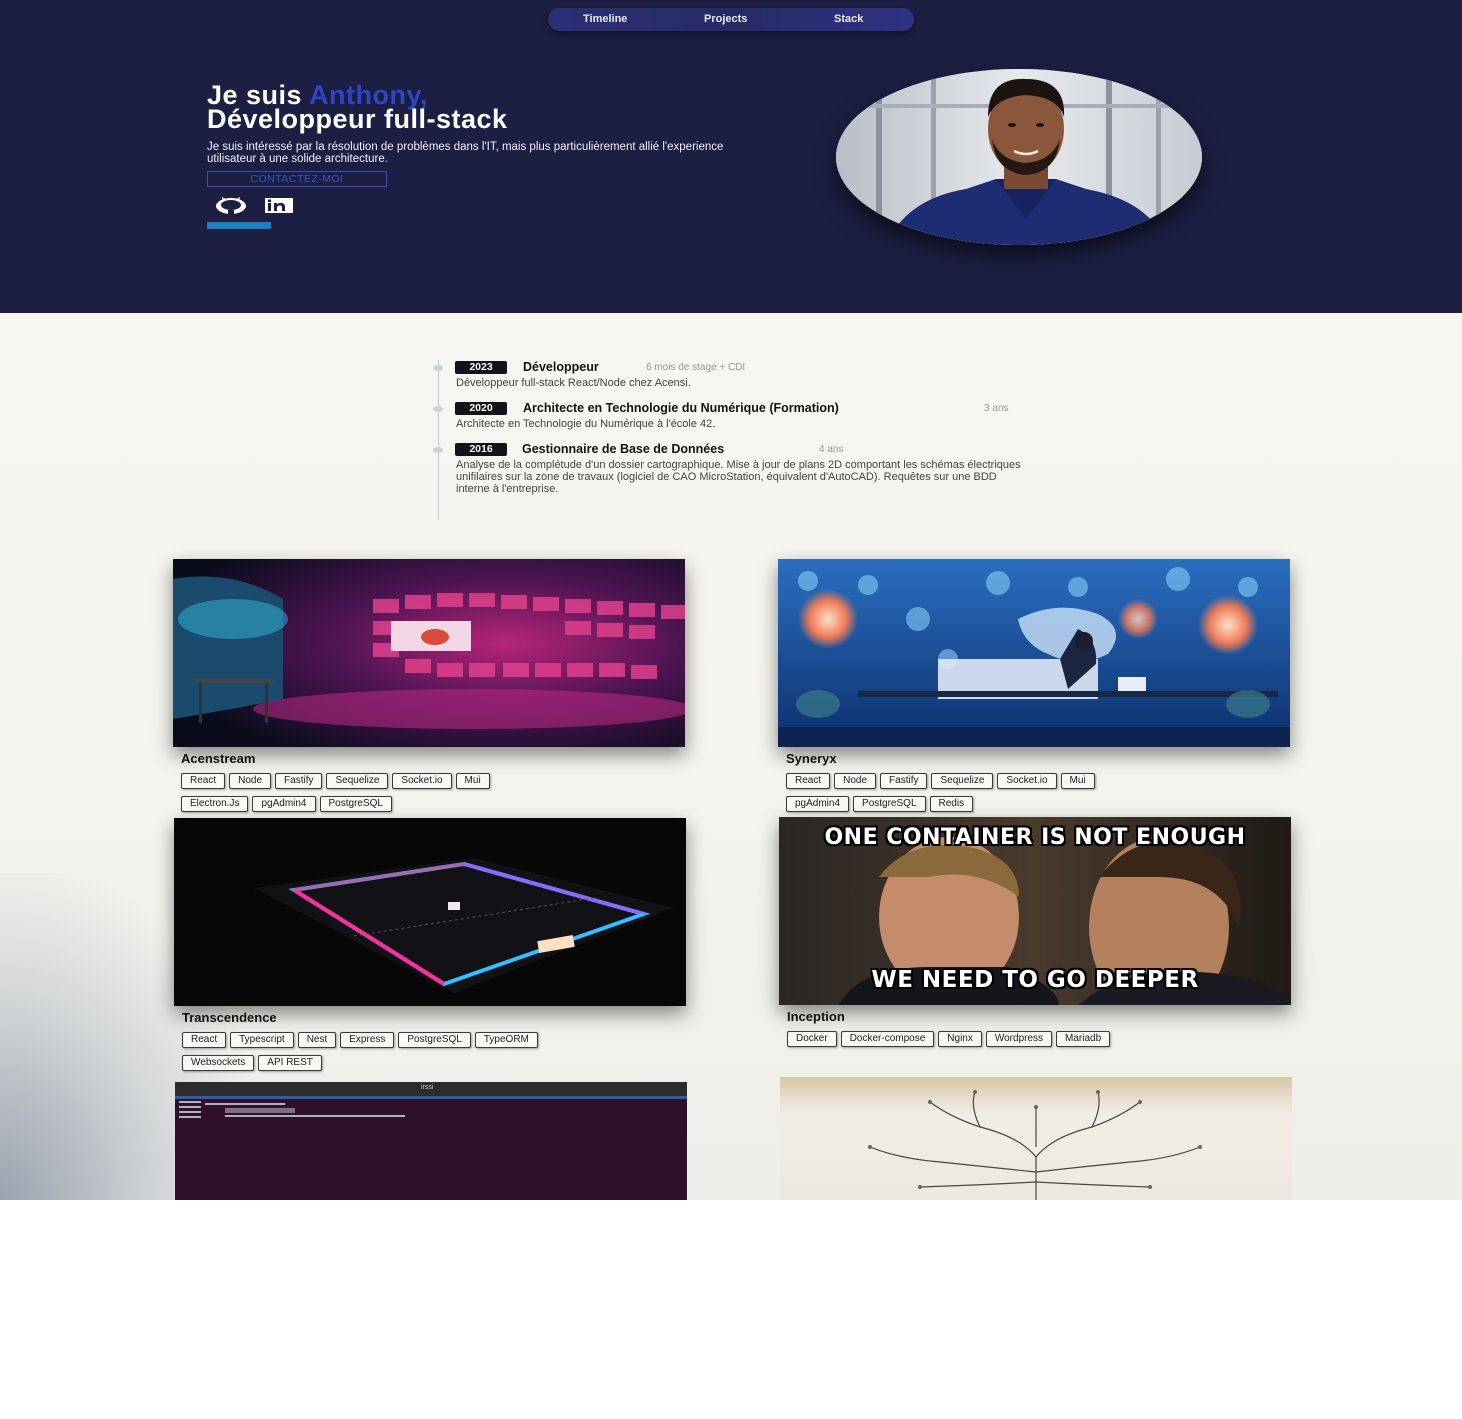  Describe the element at coordinates (1035, 837) in the screenshot. I see `meme-top-text: ONE CONTAINER IS NOT ENOUGH` at that location.